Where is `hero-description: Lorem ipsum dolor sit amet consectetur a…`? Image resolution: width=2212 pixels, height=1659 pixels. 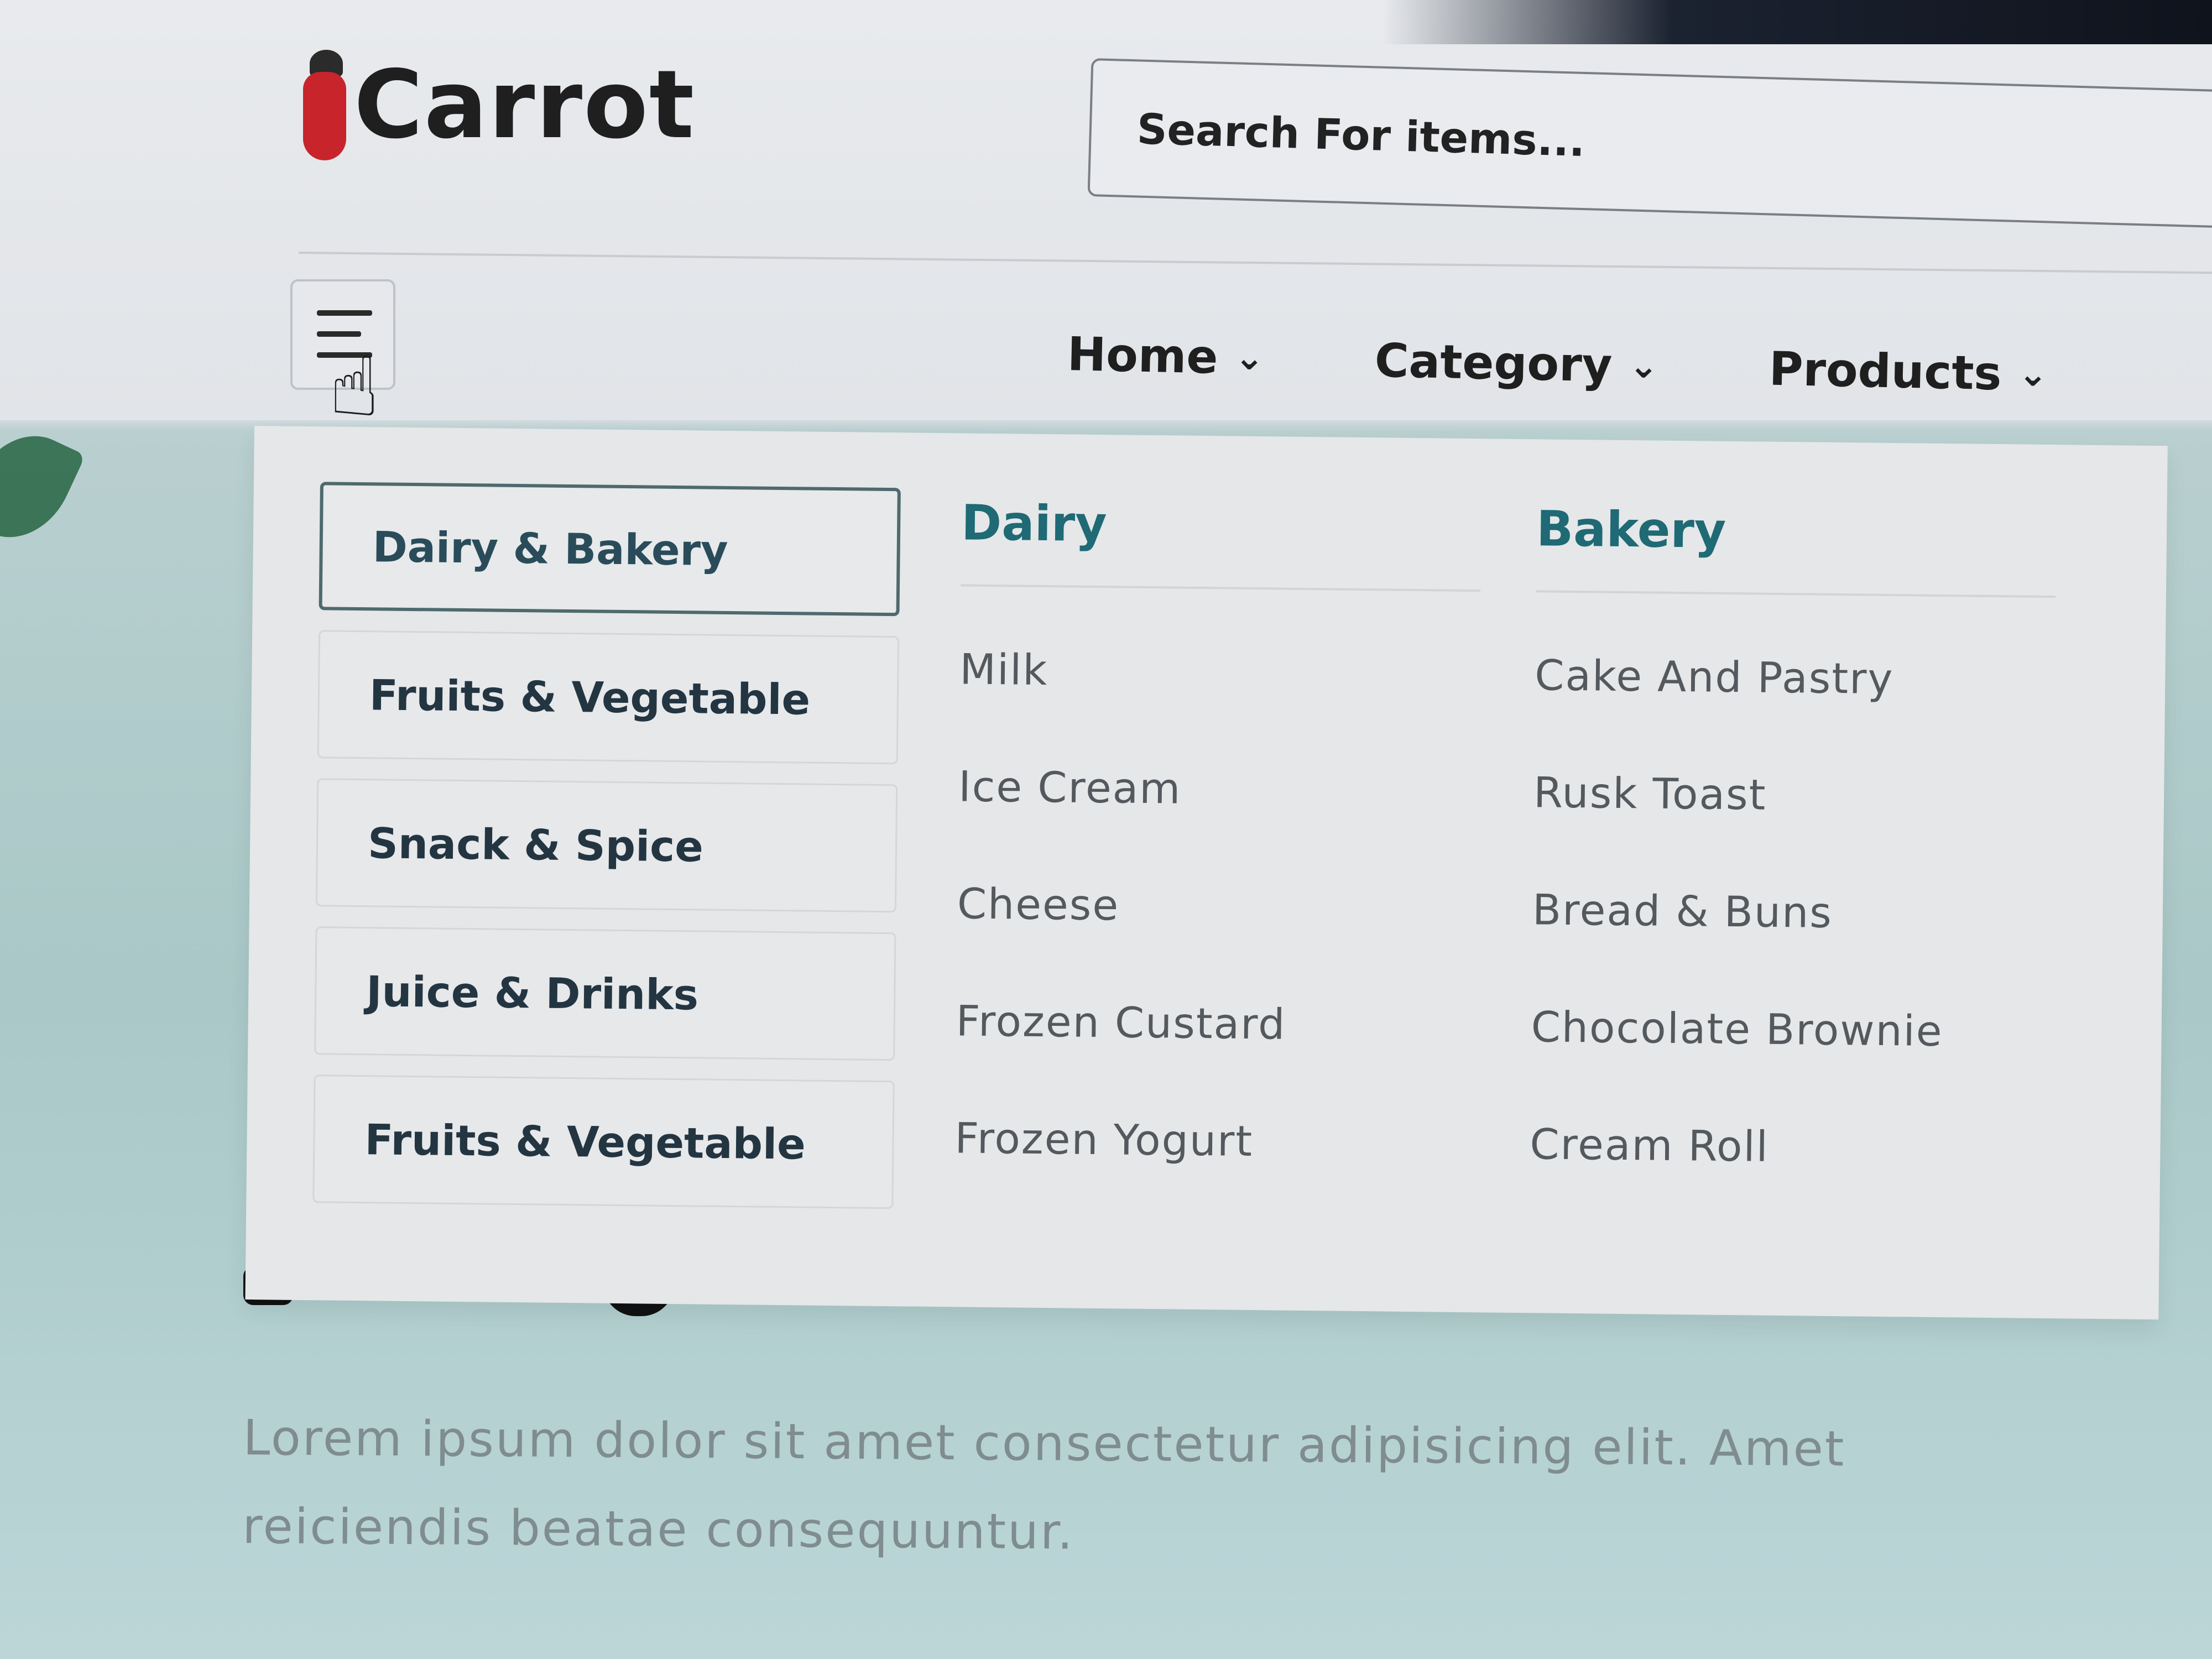 hero-description: Lorem ipsum dolor sit amet consectetur a… is located at coordinates (1044, 1485).